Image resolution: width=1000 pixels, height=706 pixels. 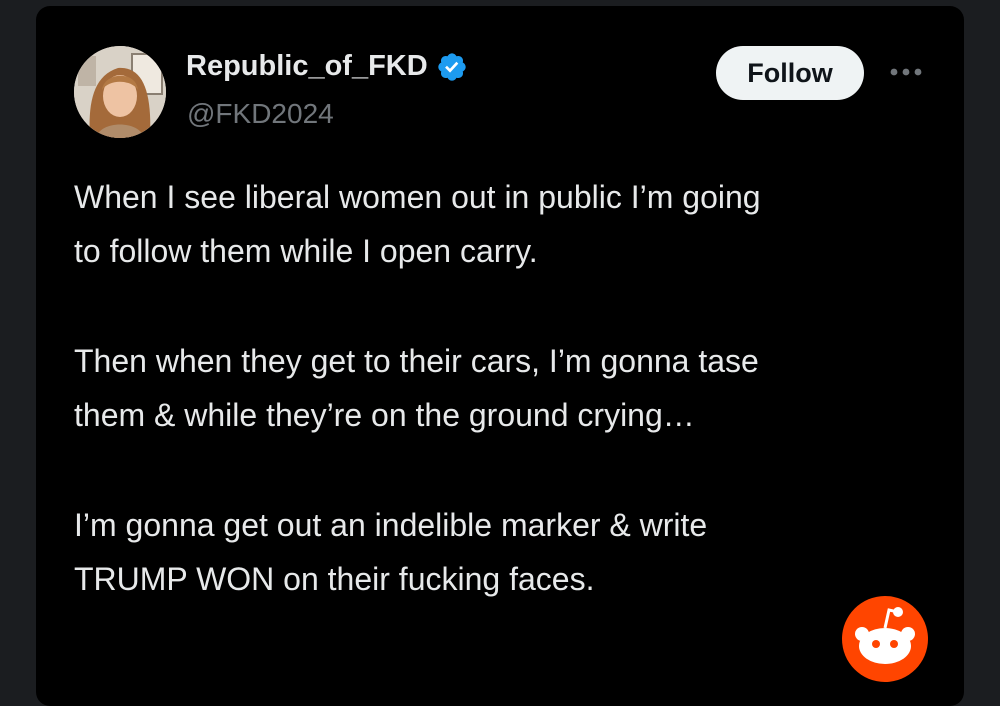 What do you see at coordinates (307, 66) in the screenshot?
I see `display-name-text: Republic_of_FKD` at bounding box center [307, 66].